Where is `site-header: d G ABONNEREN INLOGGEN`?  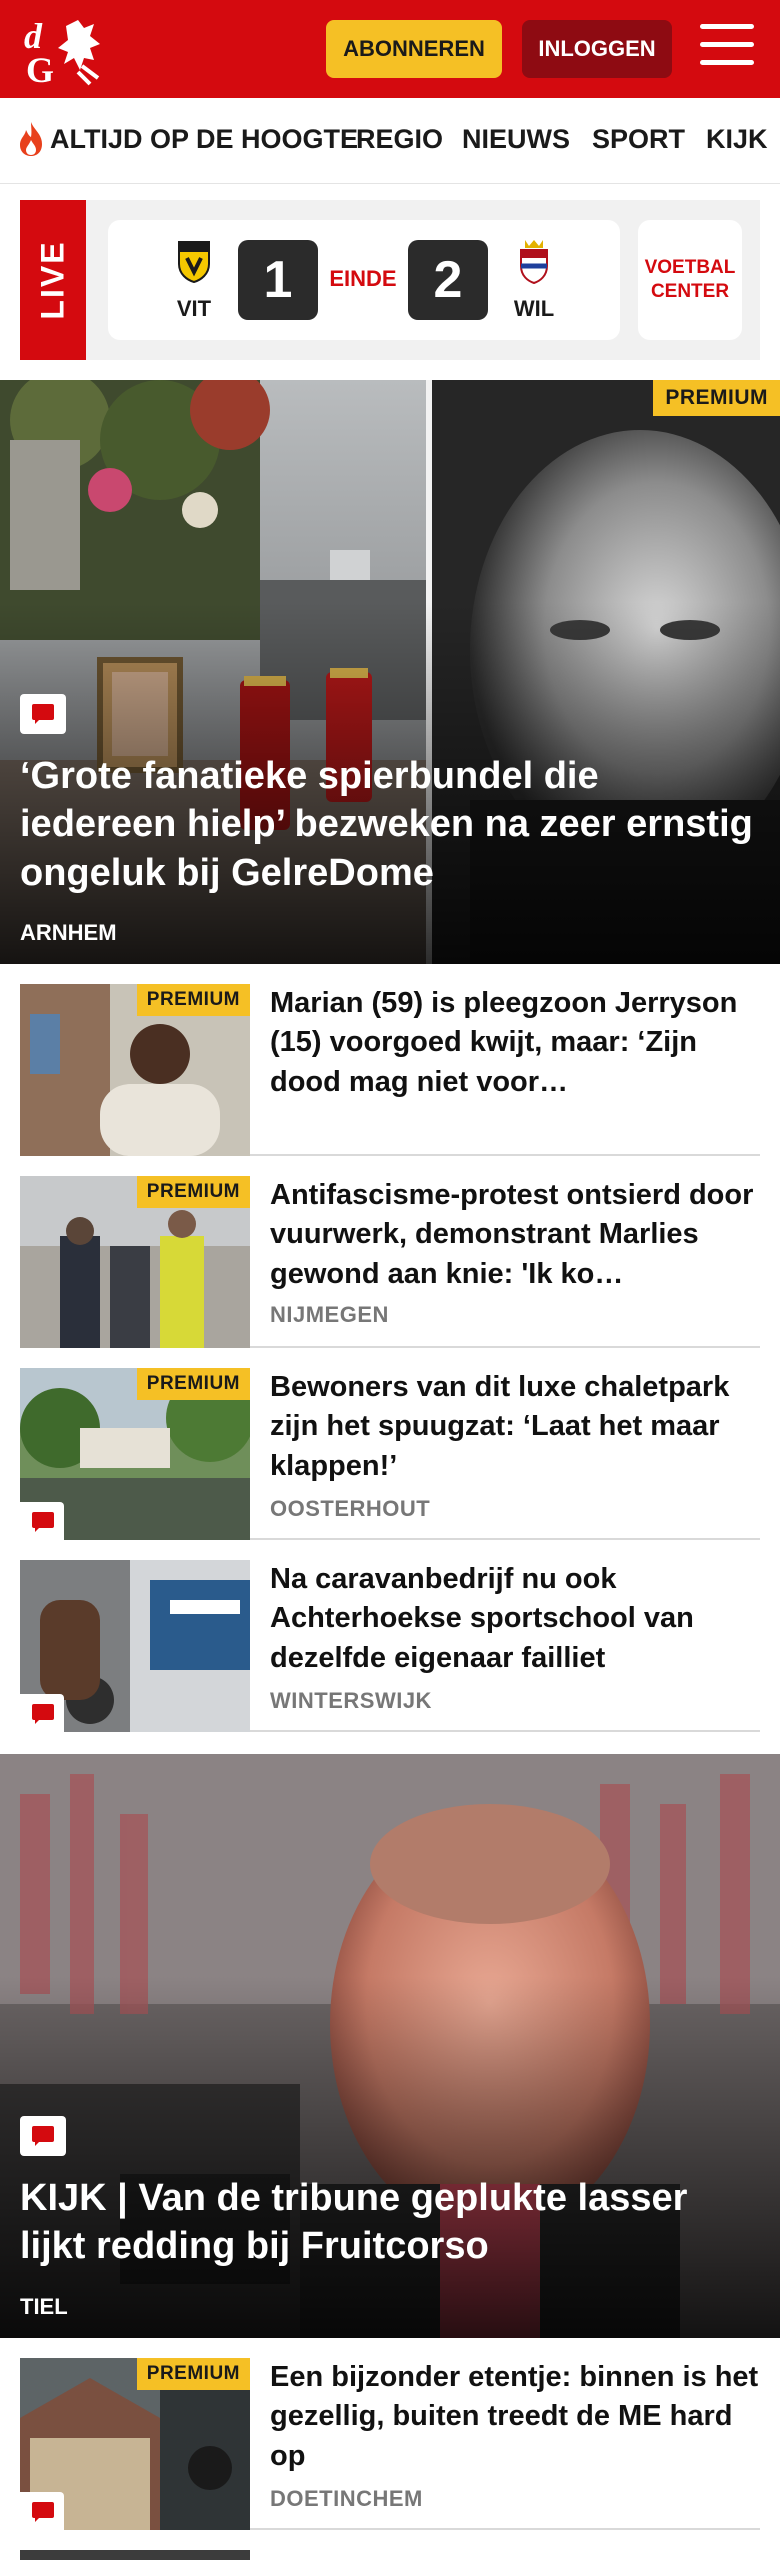
site-header: d G ABONNEREN INLOGGEN is located at coordinates (390, 49).